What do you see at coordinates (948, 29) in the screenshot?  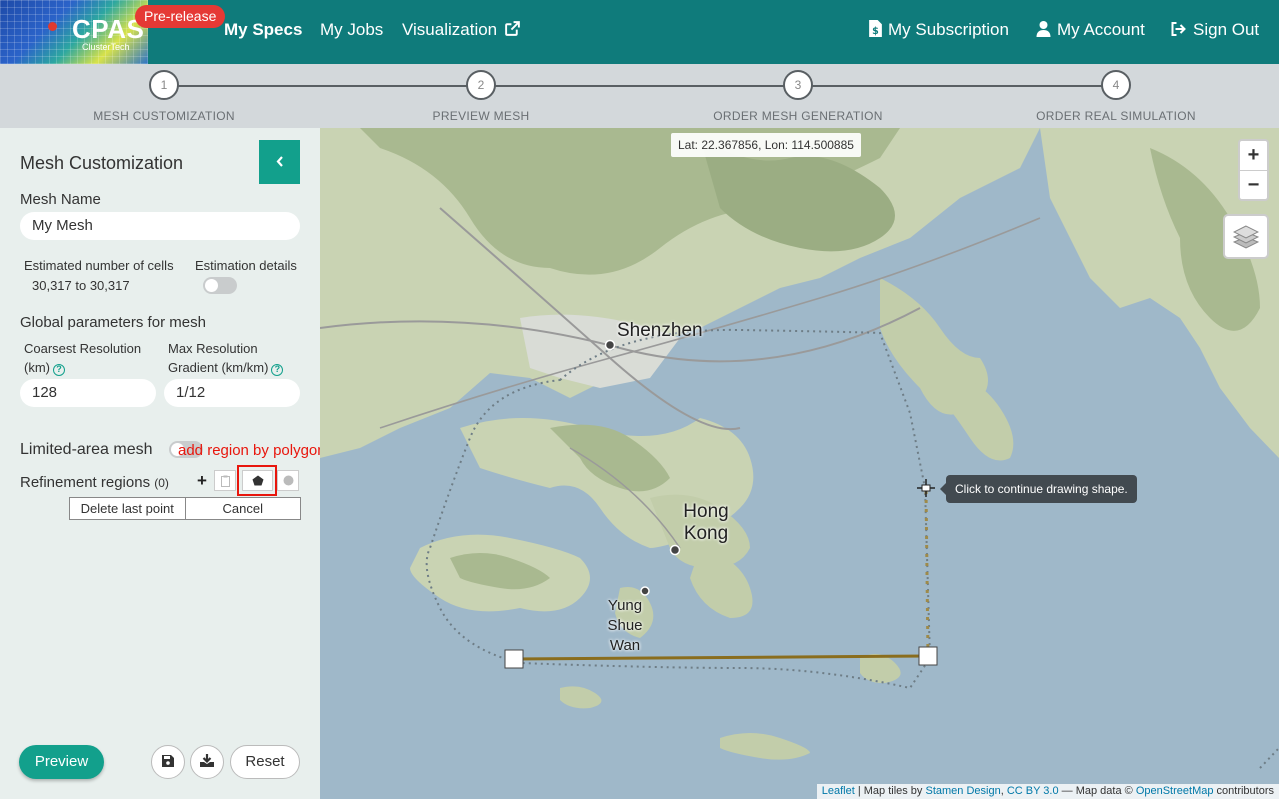 I see `nav-my-subscription-label: My Subscription` at bounding box center [948, 29].